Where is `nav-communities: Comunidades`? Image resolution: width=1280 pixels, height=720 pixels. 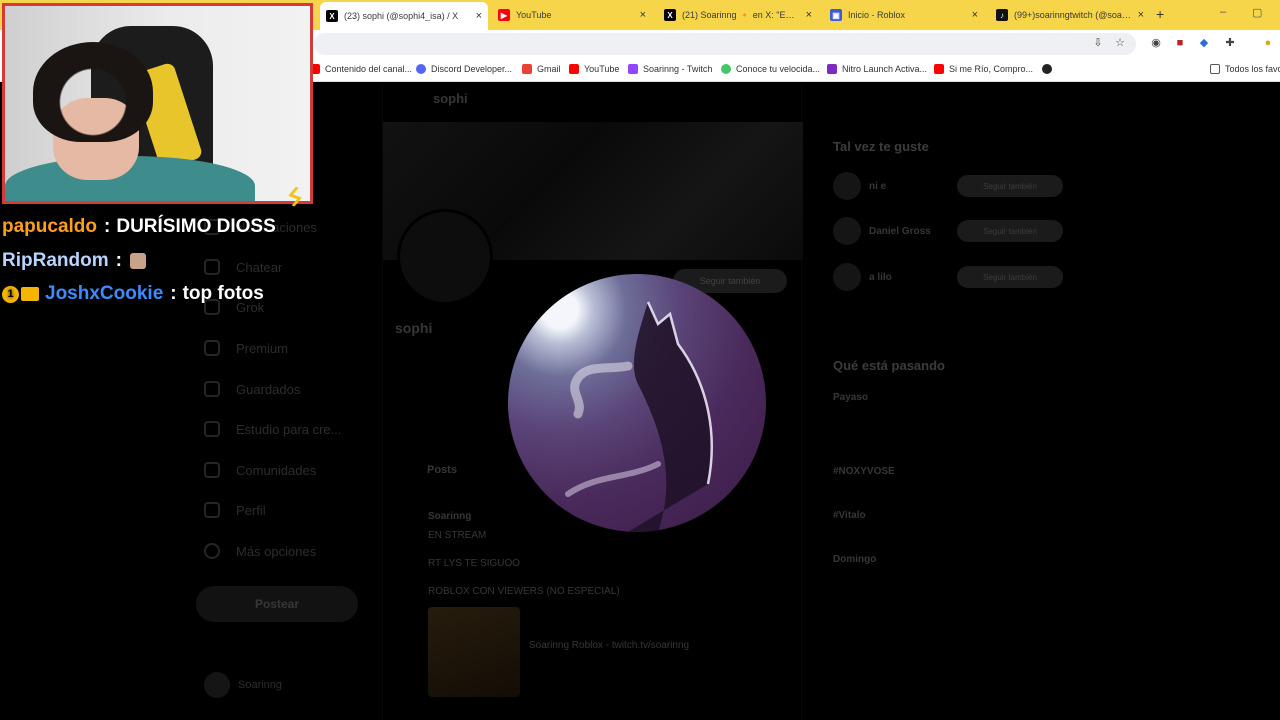
nav-communities: Comunidades is located at coordinates (260, 470).